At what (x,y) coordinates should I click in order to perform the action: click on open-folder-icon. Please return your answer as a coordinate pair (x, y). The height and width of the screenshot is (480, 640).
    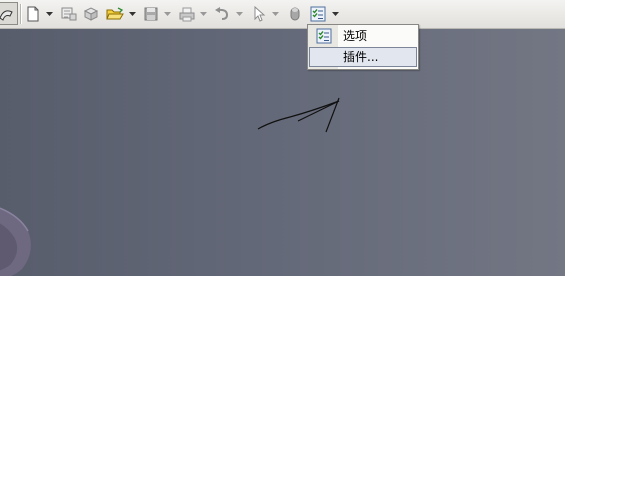
    Looking at the image, I should click on (115, 13).